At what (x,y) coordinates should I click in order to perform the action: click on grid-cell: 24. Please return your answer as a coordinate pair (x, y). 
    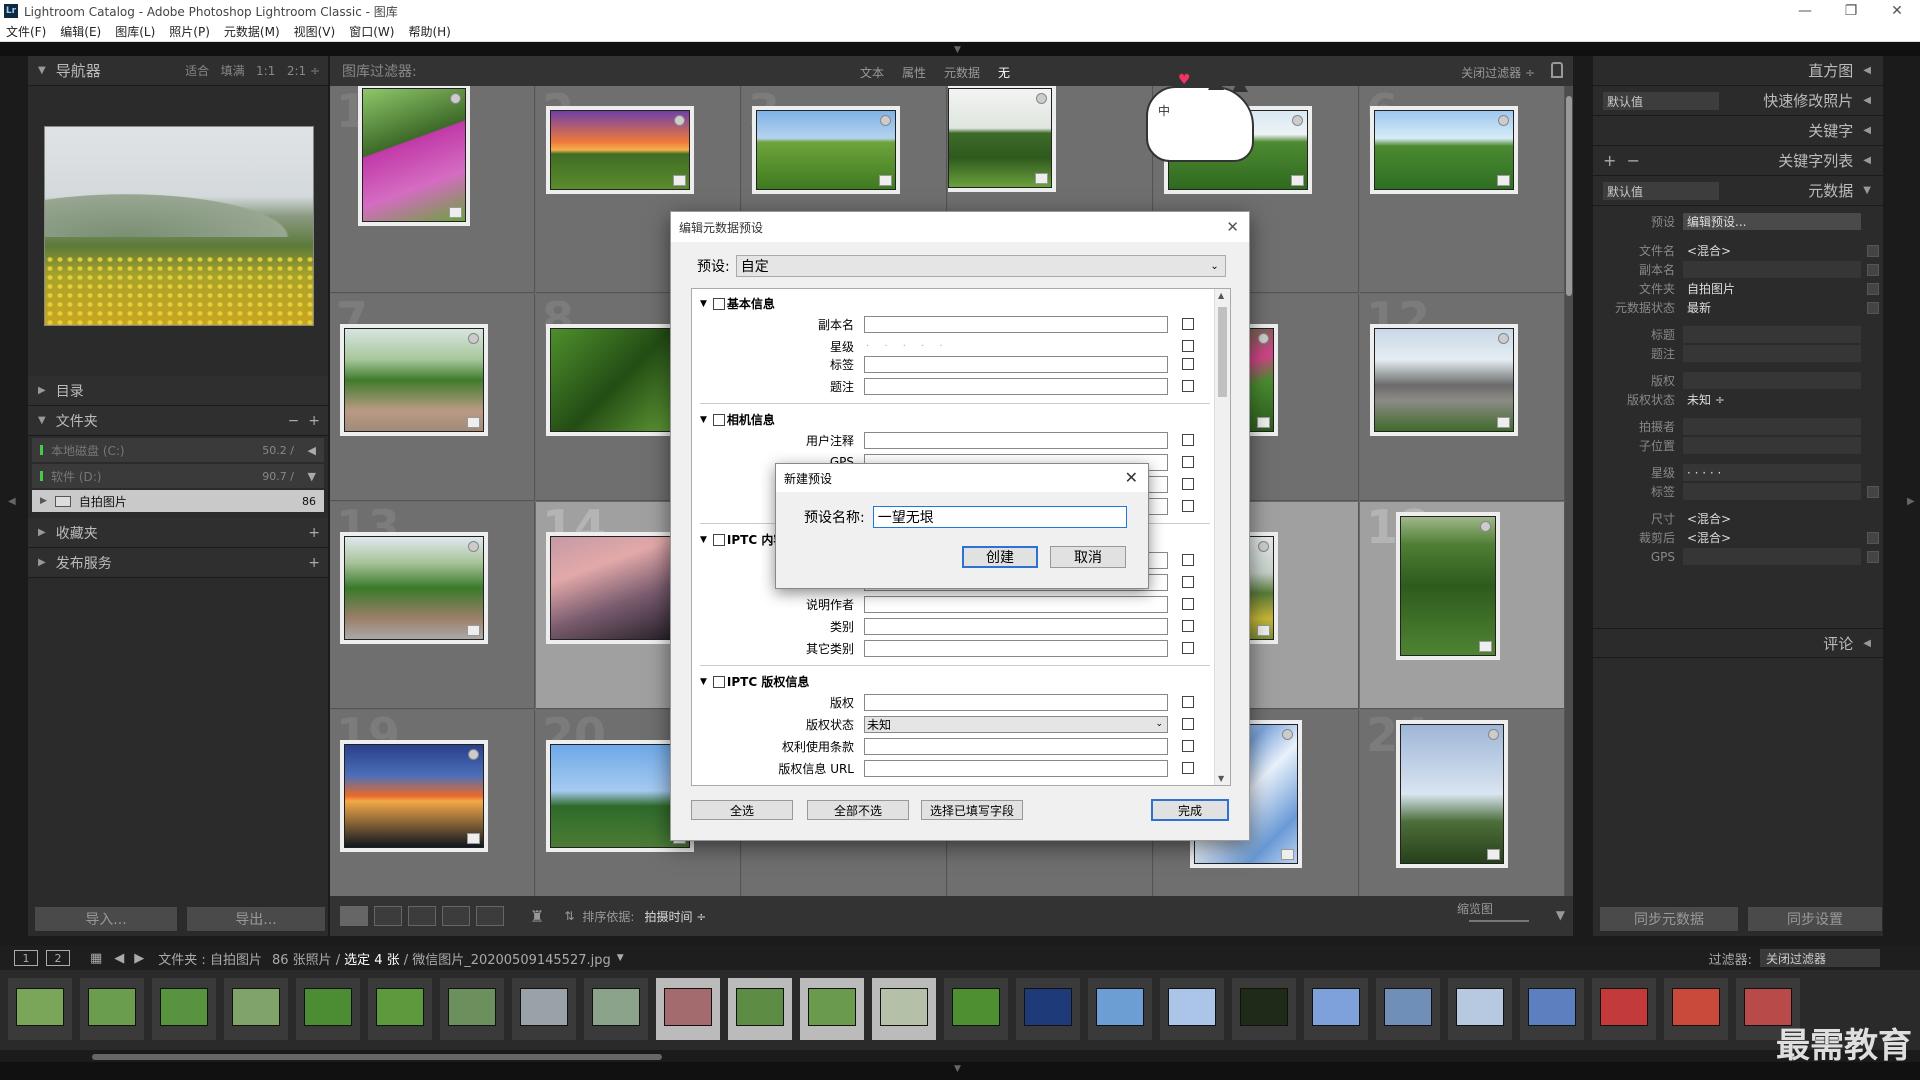
    Looking at the image, I should click on (1462, 813).